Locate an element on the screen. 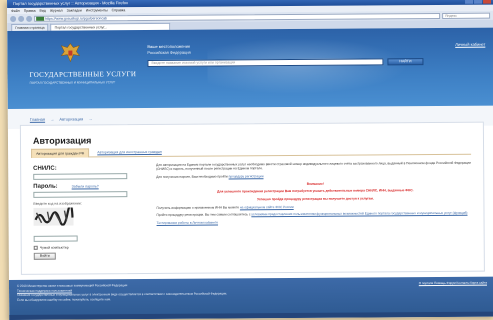 Image resolution: width=493 pixels, height=320 pixels. password-row: Пароль: Забыли пароль? is located at coordinates (83, 186).